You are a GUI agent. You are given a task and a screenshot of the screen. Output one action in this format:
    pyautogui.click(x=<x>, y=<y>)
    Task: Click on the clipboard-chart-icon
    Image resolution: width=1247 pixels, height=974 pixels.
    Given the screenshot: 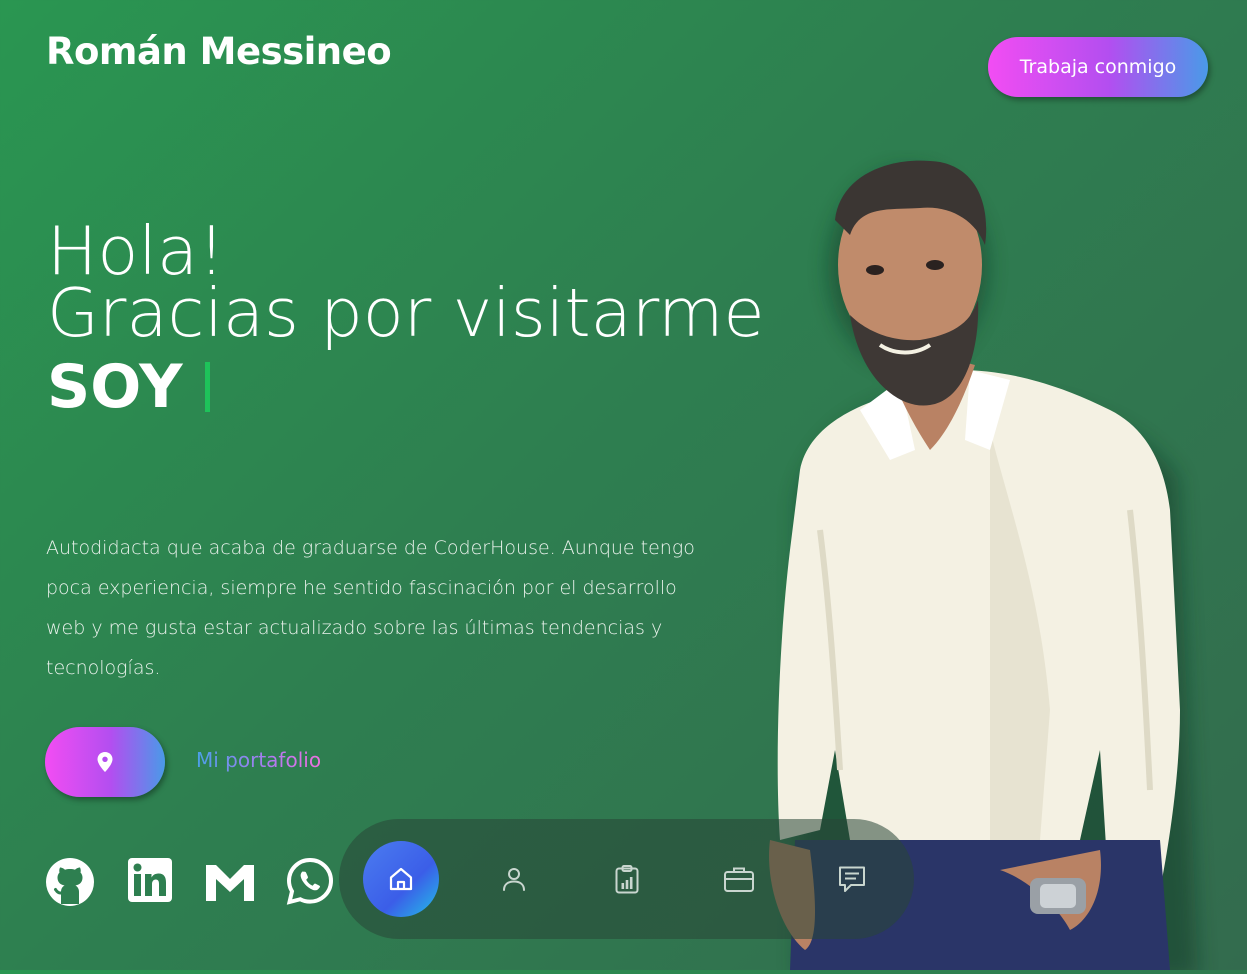 What is the action you would take?
    pyautogui.click(x=627, y=879)
    